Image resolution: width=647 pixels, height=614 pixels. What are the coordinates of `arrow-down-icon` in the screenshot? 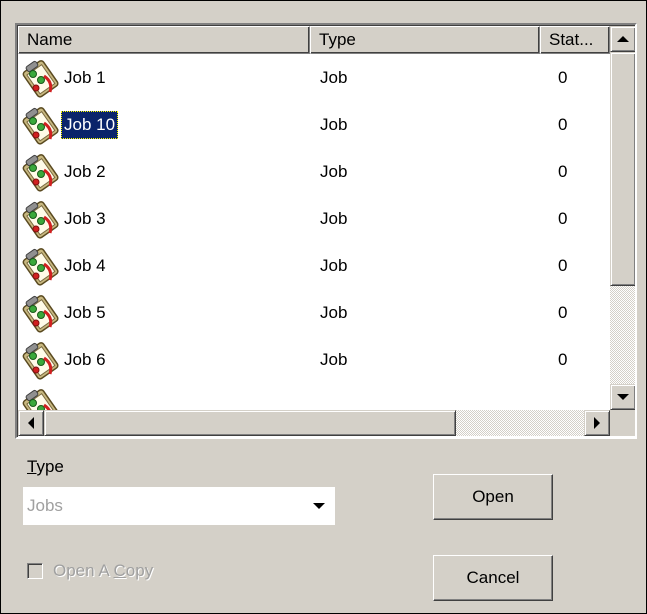 It's located at (623, 397).